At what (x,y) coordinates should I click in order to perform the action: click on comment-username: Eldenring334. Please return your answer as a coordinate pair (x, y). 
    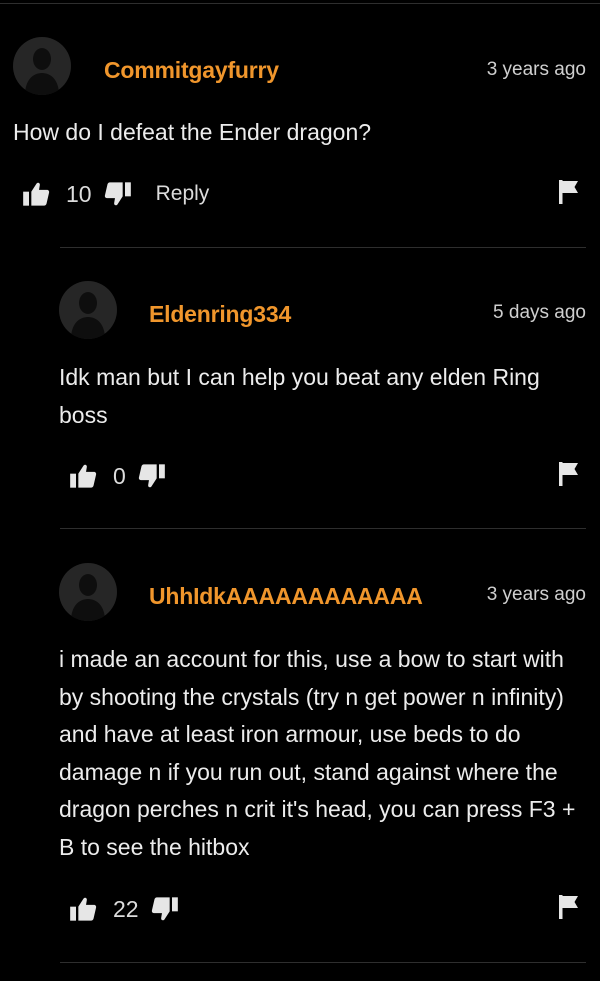
    Looking at the image, I should click on (220, 314).